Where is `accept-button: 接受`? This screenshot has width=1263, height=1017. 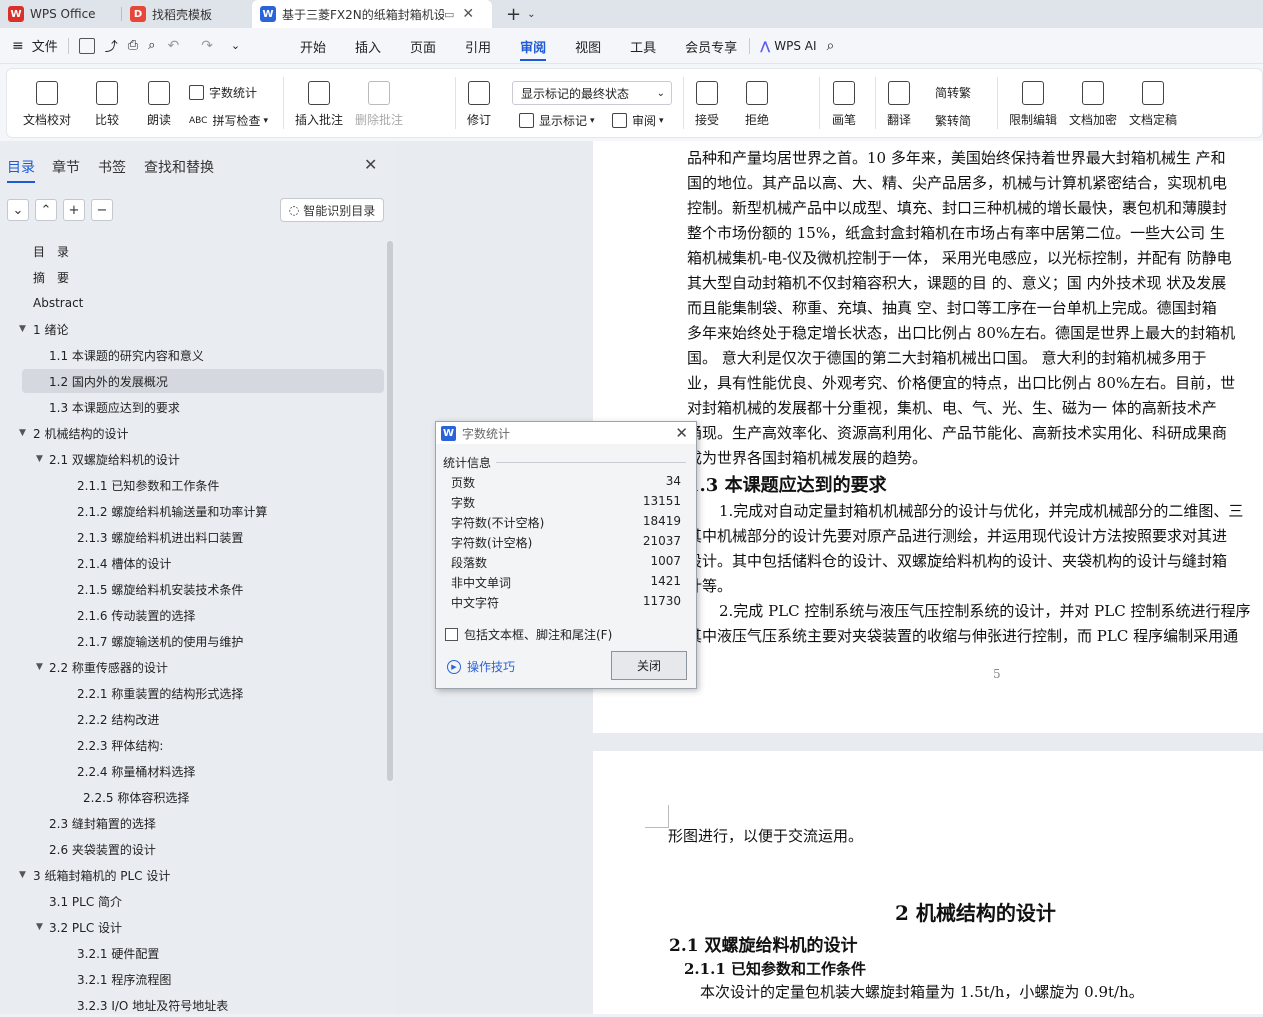
accept-button: 接受 is located at coordinates (707, 104).